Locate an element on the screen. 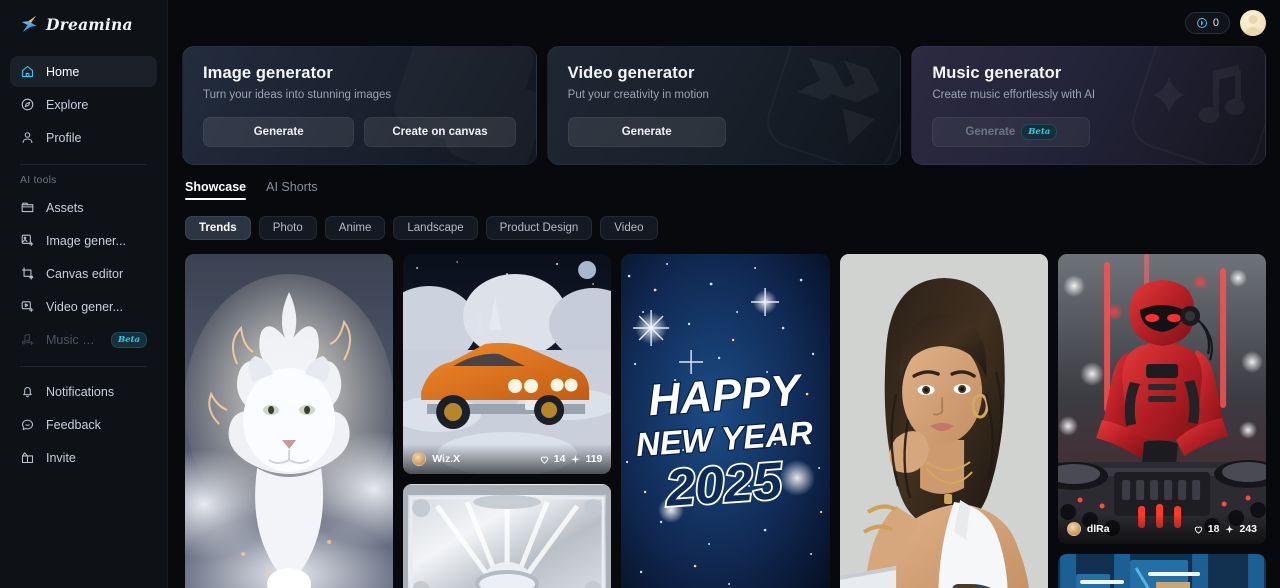  sidebar-item-assets: Assets is located at coordinates (83, 207).